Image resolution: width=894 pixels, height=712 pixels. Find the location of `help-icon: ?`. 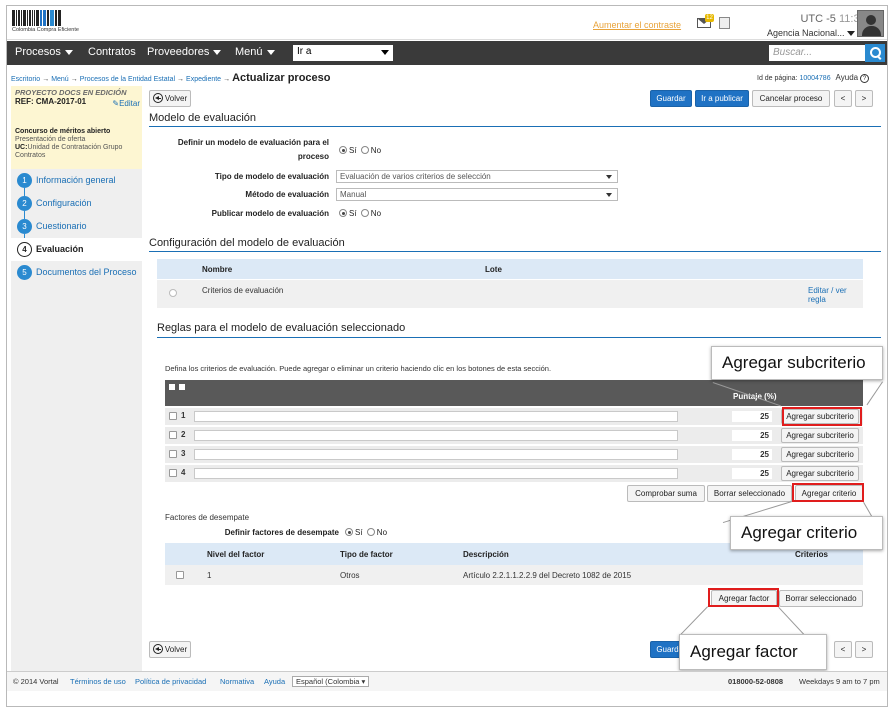

help-icon: ? is located at coordinates (865, 78).